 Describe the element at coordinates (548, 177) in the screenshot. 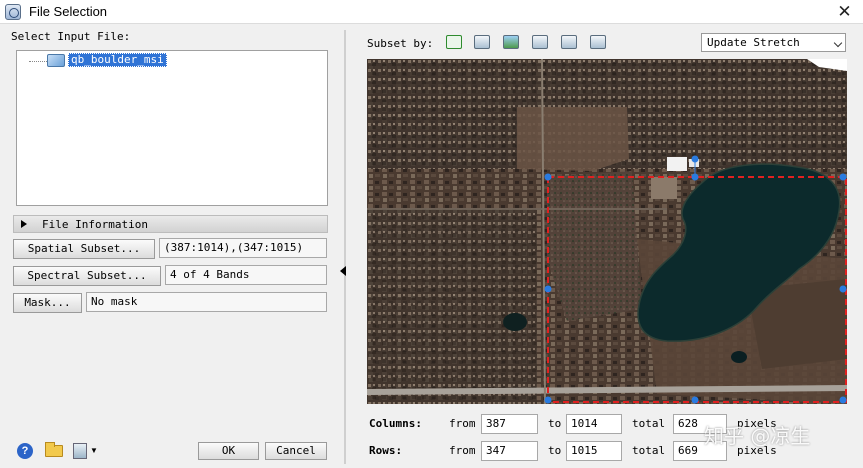

I see `subset-handle-nw` at that location.